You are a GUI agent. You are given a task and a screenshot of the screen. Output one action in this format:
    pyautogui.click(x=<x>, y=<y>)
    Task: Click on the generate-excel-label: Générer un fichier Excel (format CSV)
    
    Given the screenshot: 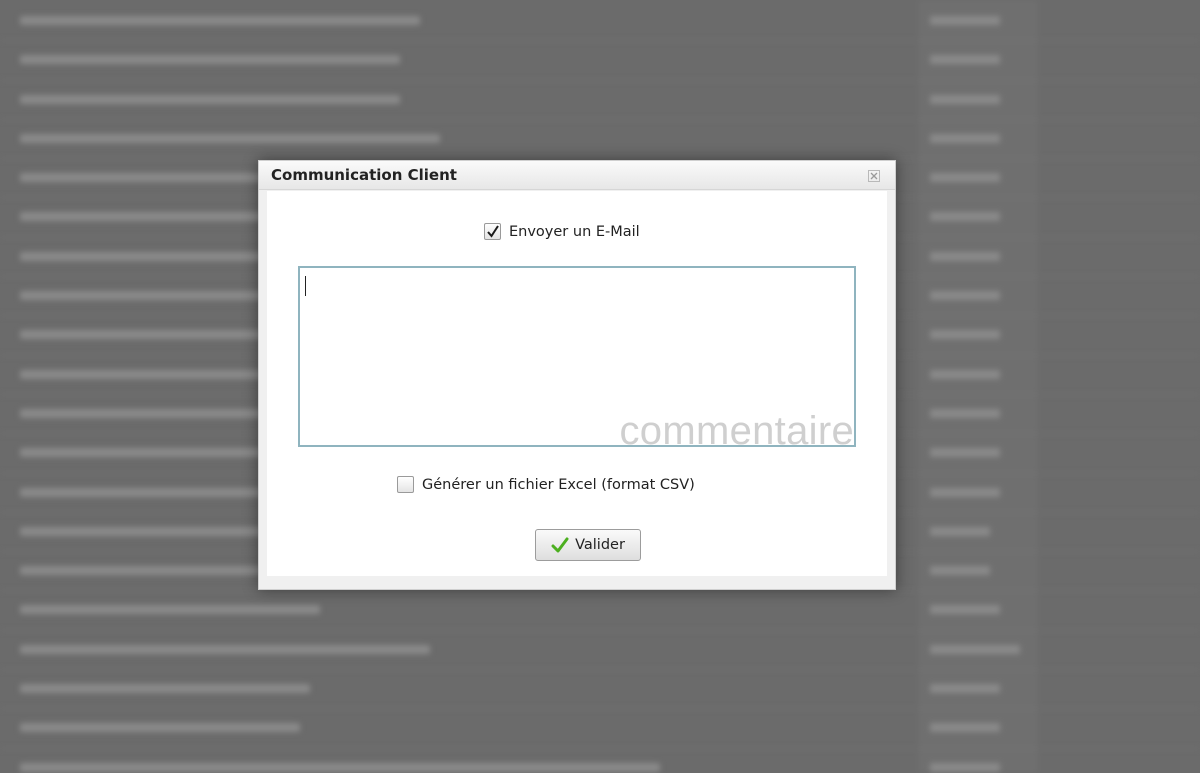 What is the action you would take?
    pyautogui.click(x=558, y=484)
    